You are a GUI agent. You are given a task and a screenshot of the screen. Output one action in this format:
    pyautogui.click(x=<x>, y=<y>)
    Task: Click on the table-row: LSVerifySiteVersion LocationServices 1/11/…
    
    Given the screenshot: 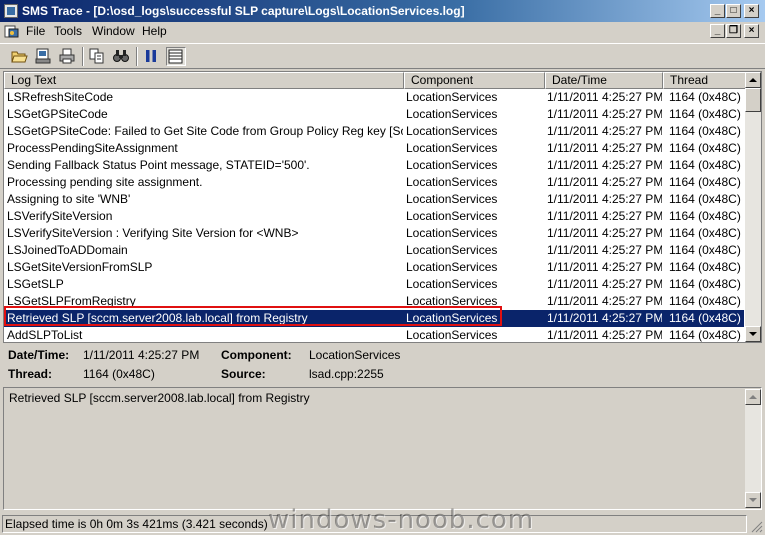 What is the action you would take?
    pyautogui.click(x=374, y=216)
    